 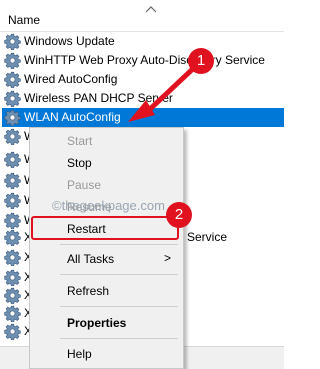 I want to click on annotation-arrow, so click(x=164, y=91).